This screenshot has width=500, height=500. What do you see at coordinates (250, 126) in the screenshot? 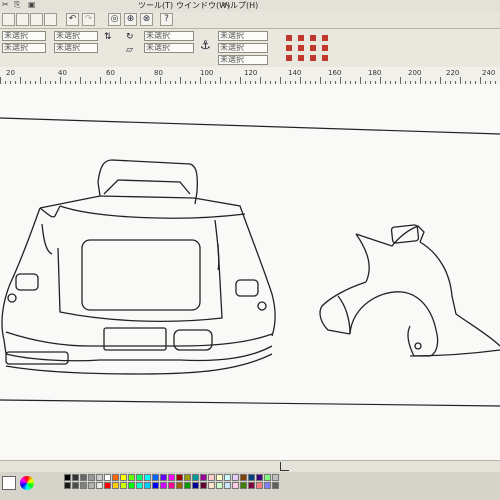
I see `page-border-top` at bounding box center [250, 126].